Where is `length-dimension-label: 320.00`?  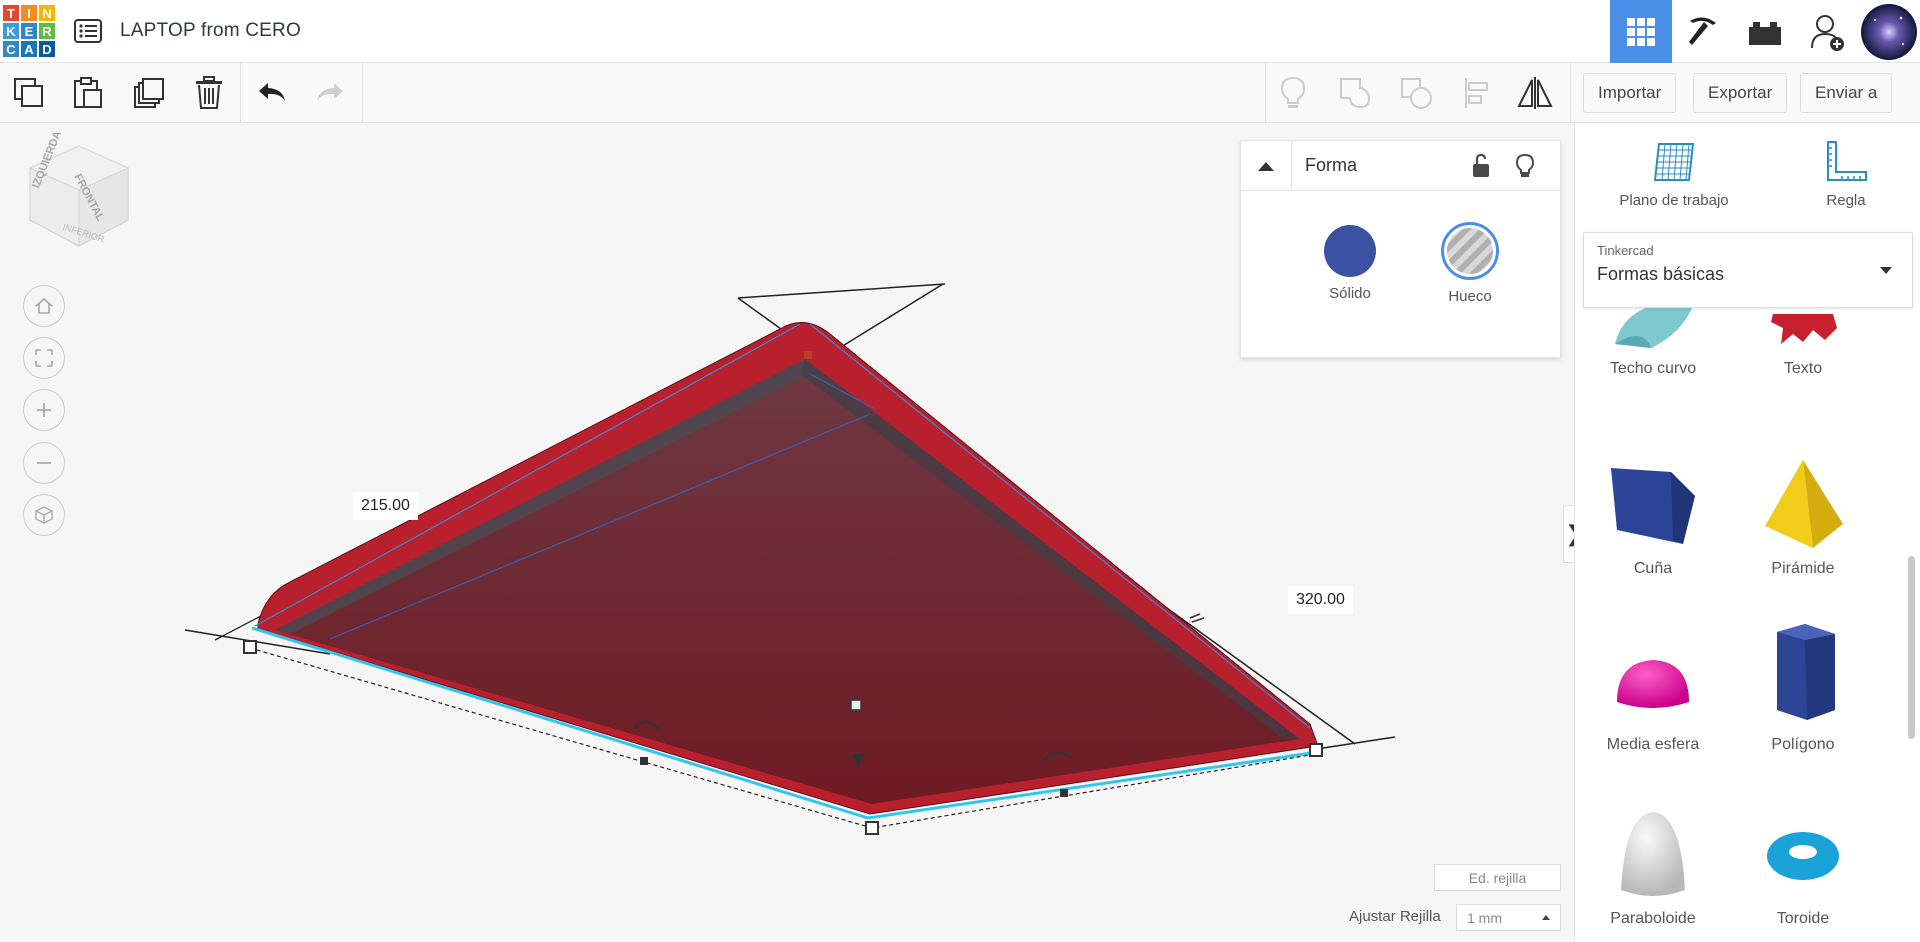 length-dimension-label: 320.00 is located at coordinates (1320, 600).